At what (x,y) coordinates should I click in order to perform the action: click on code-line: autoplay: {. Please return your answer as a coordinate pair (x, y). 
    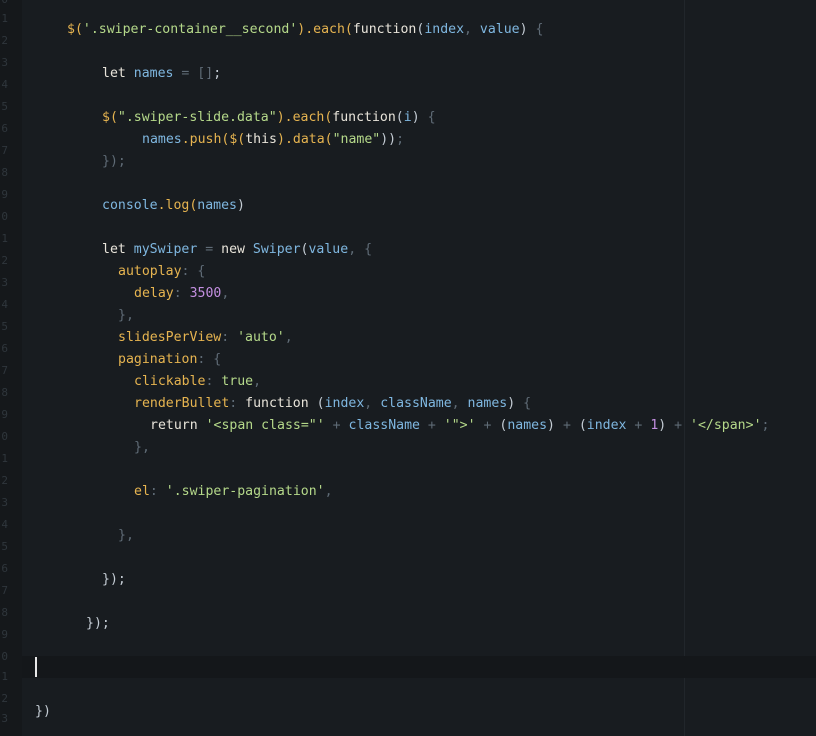
    Looking at the image, I should click on (161, 272).